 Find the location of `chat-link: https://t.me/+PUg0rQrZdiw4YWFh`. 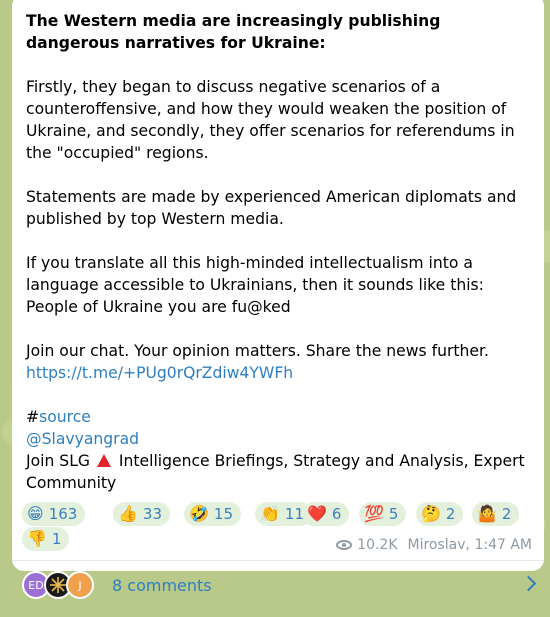

chat-link: https://t.me/+PUg0rQrZdiw4YWFh is located at coordinates (159, 373).